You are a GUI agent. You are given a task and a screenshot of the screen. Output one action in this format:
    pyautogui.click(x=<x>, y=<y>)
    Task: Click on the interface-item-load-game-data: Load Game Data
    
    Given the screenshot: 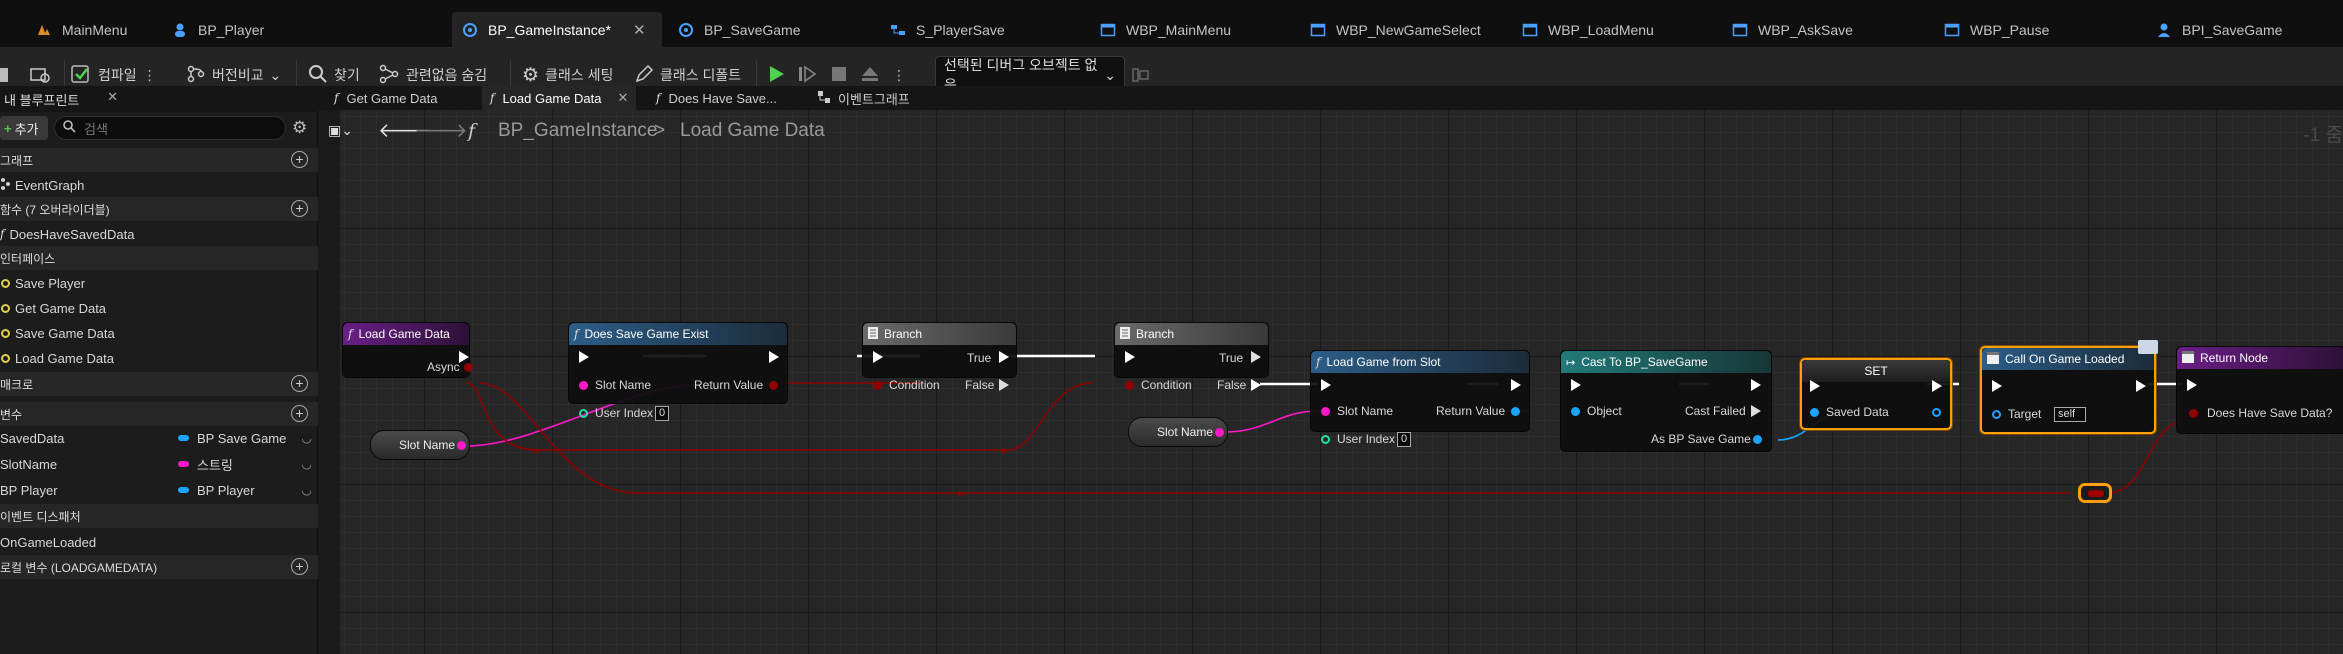 What is the action you would take?
    pyautogui.click(x=159, y=358)
    